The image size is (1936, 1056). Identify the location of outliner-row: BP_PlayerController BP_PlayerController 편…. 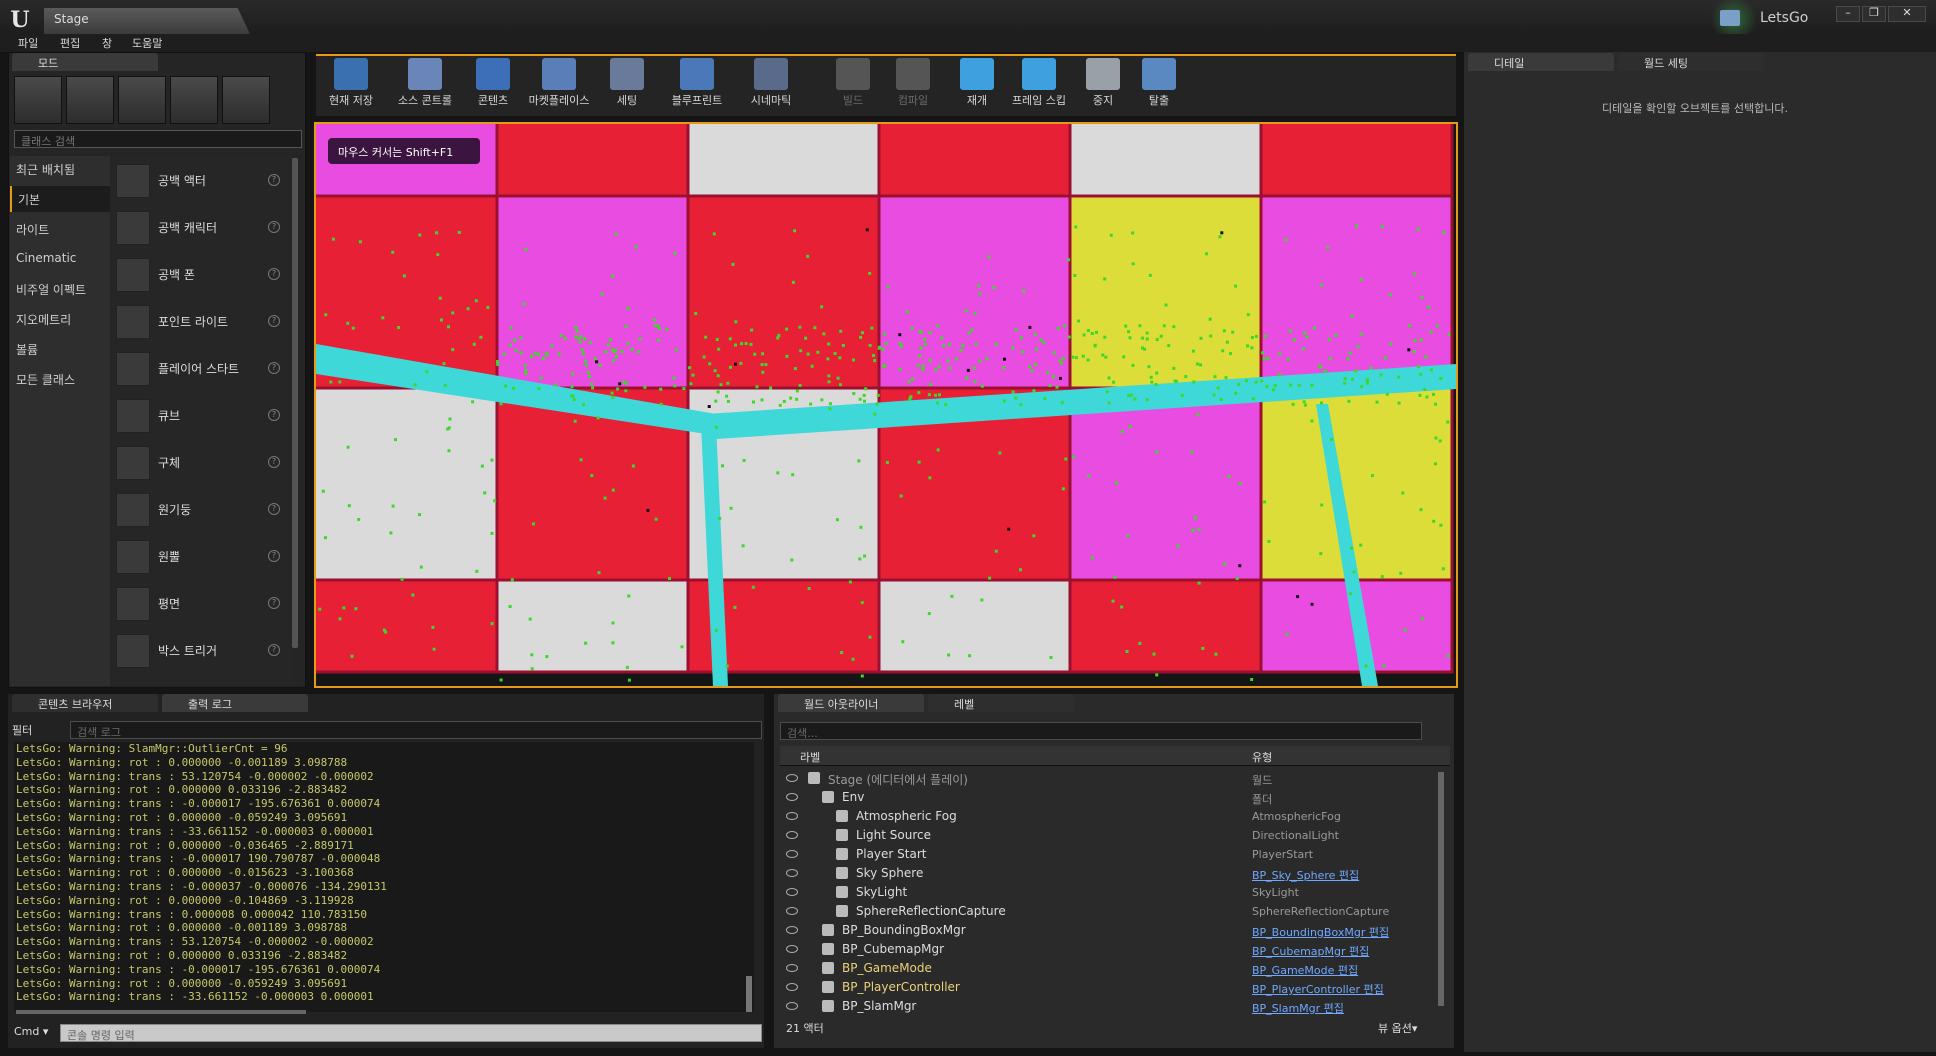
(1110, 987).